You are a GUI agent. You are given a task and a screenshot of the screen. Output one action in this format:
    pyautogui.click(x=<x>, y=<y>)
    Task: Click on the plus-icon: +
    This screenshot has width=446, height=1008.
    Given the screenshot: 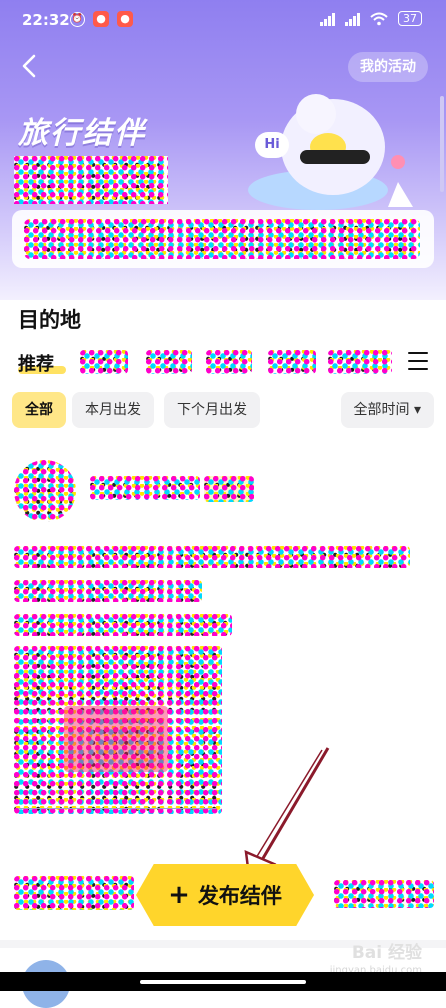 What is the action you would take?
    pyautogui.click(x=179, y=895)
    